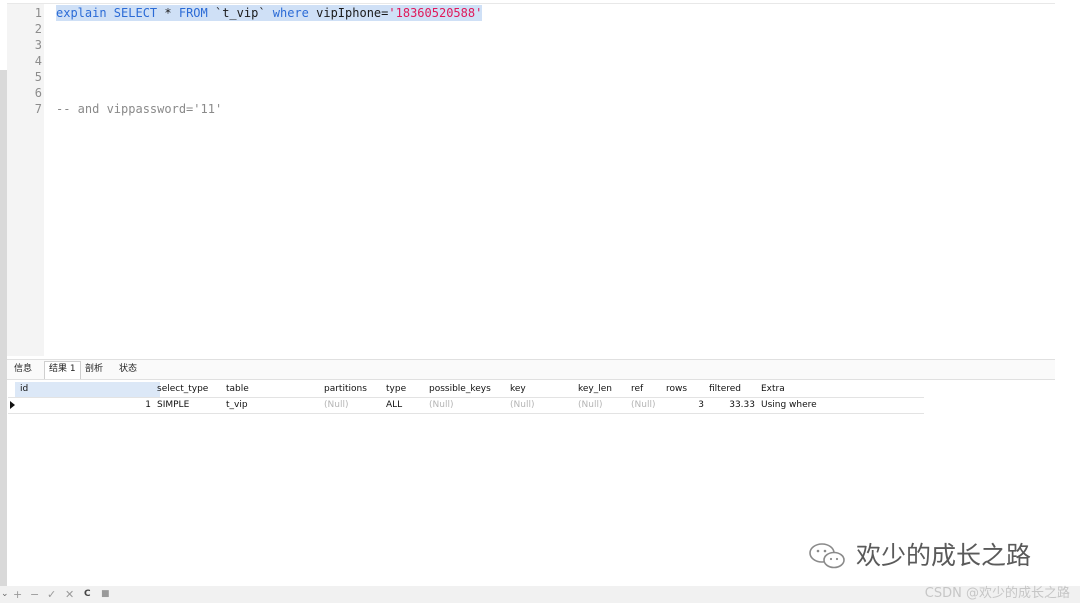  Describe the element at coordinates (51, 594) in the screenshot. I see `check-icon: ✓` at that location.